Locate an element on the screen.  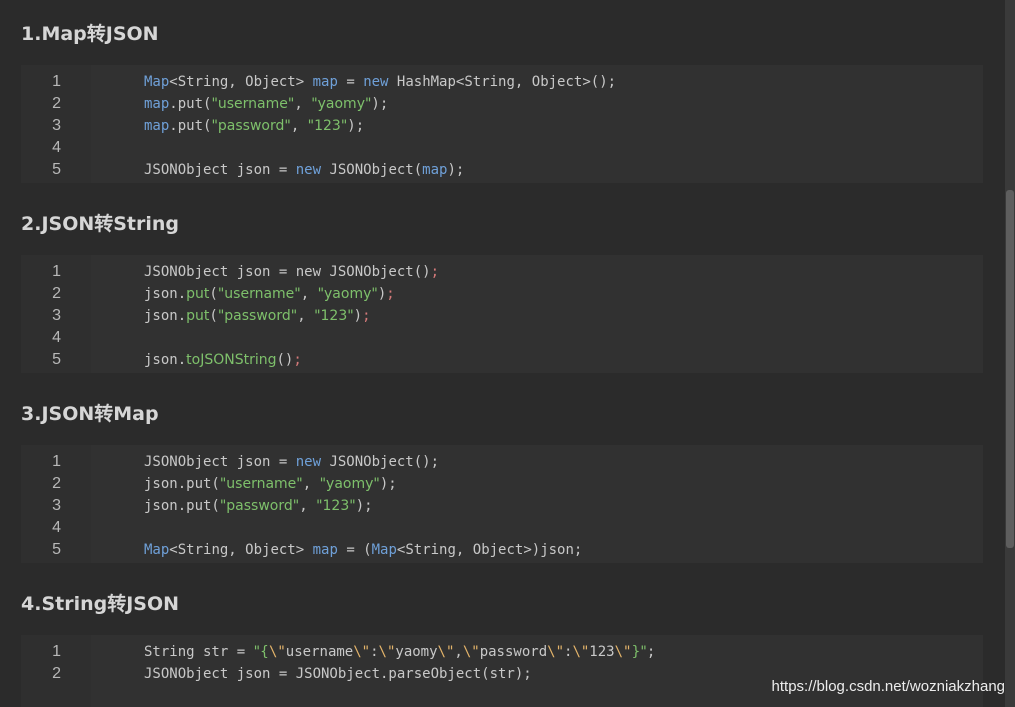
line-number: 4 is located at coordinates (56, 527).